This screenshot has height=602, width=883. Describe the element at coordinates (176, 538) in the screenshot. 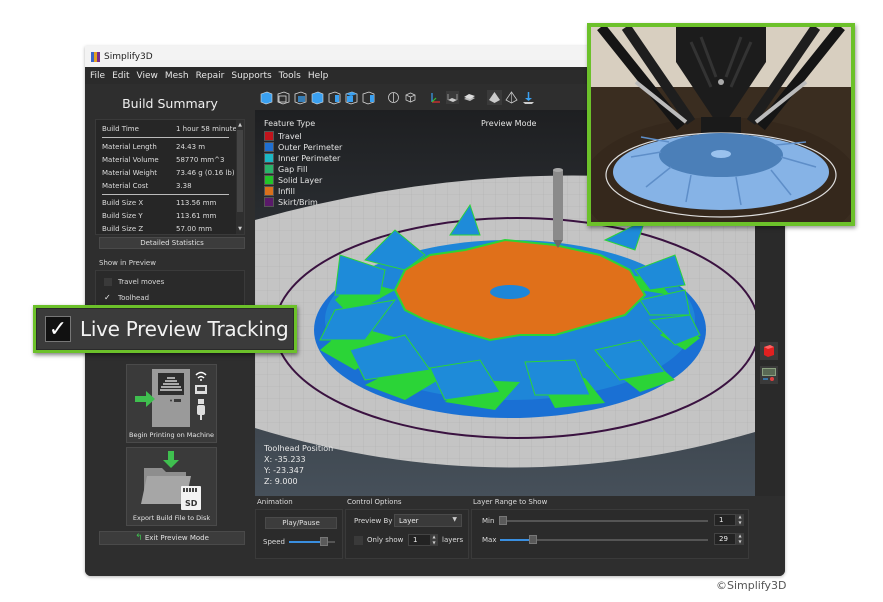

I see `exit-preview-label: Exit Preview Mode` at that location.